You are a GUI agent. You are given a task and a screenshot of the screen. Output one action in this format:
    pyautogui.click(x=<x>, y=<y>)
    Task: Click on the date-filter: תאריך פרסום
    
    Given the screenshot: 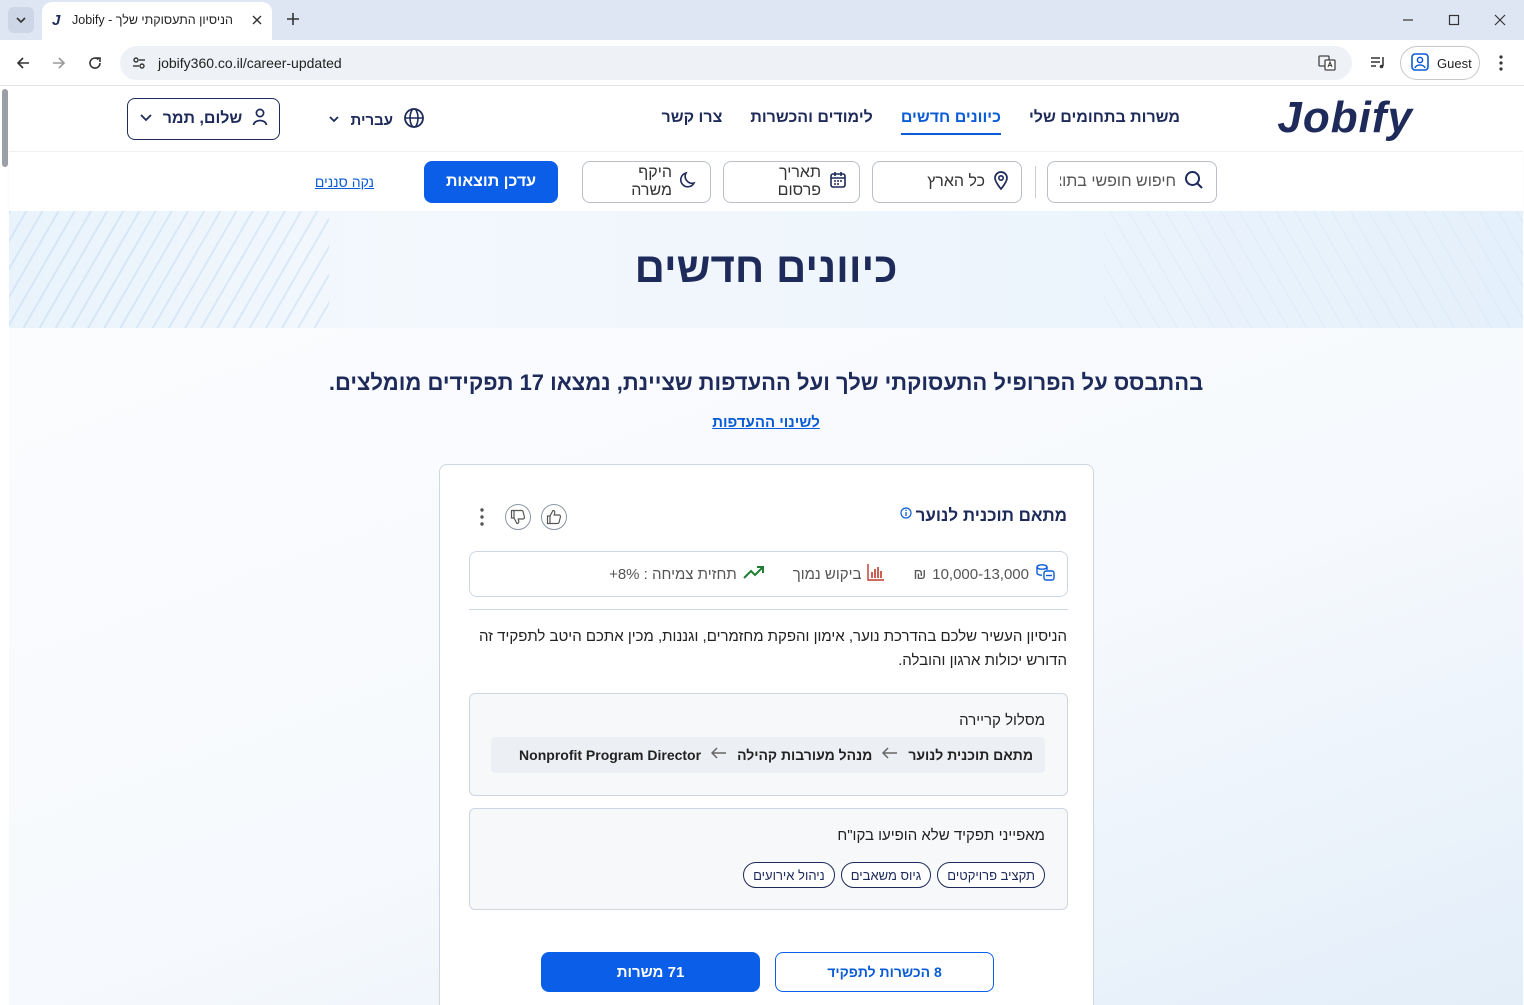 What is the action you would take?
    pyautogui.click(x=791, y=182)
    